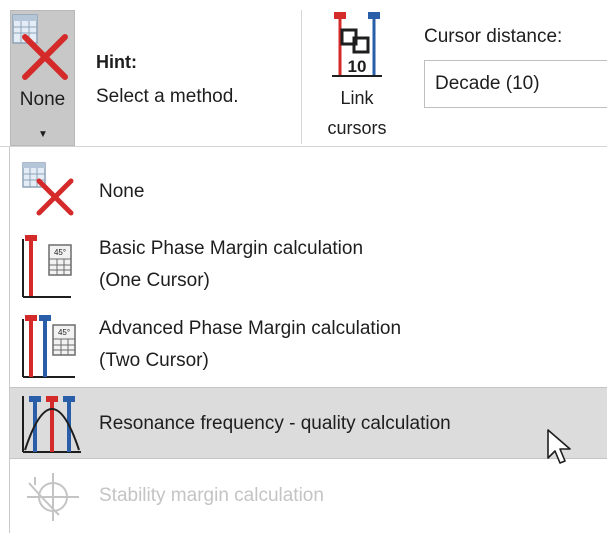  Describe the element at coordinates (357, 44) in the screenshot. I see `link-cursors-icon: 10` at that location.